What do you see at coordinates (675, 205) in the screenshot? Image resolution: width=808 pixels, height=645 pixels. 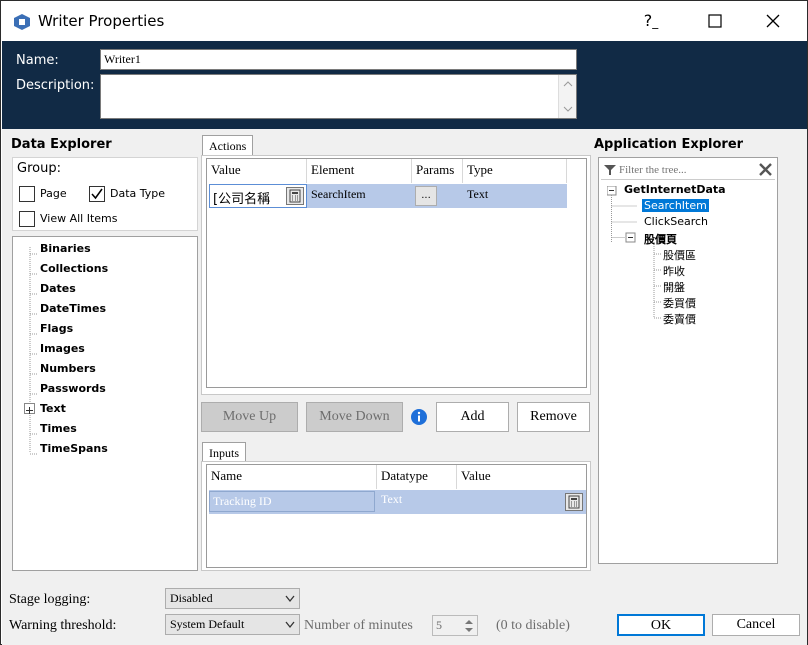 I see `app-tree-item-searchitem: SearchItem` at bounding box center [675, 205].